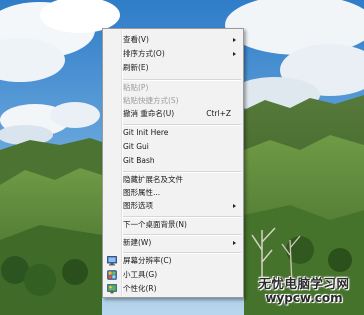  Describe the element at coordinates (144, 53) in the screenshot. I see `menu-item-sort-by-label: 排序方式(O)` at that location.